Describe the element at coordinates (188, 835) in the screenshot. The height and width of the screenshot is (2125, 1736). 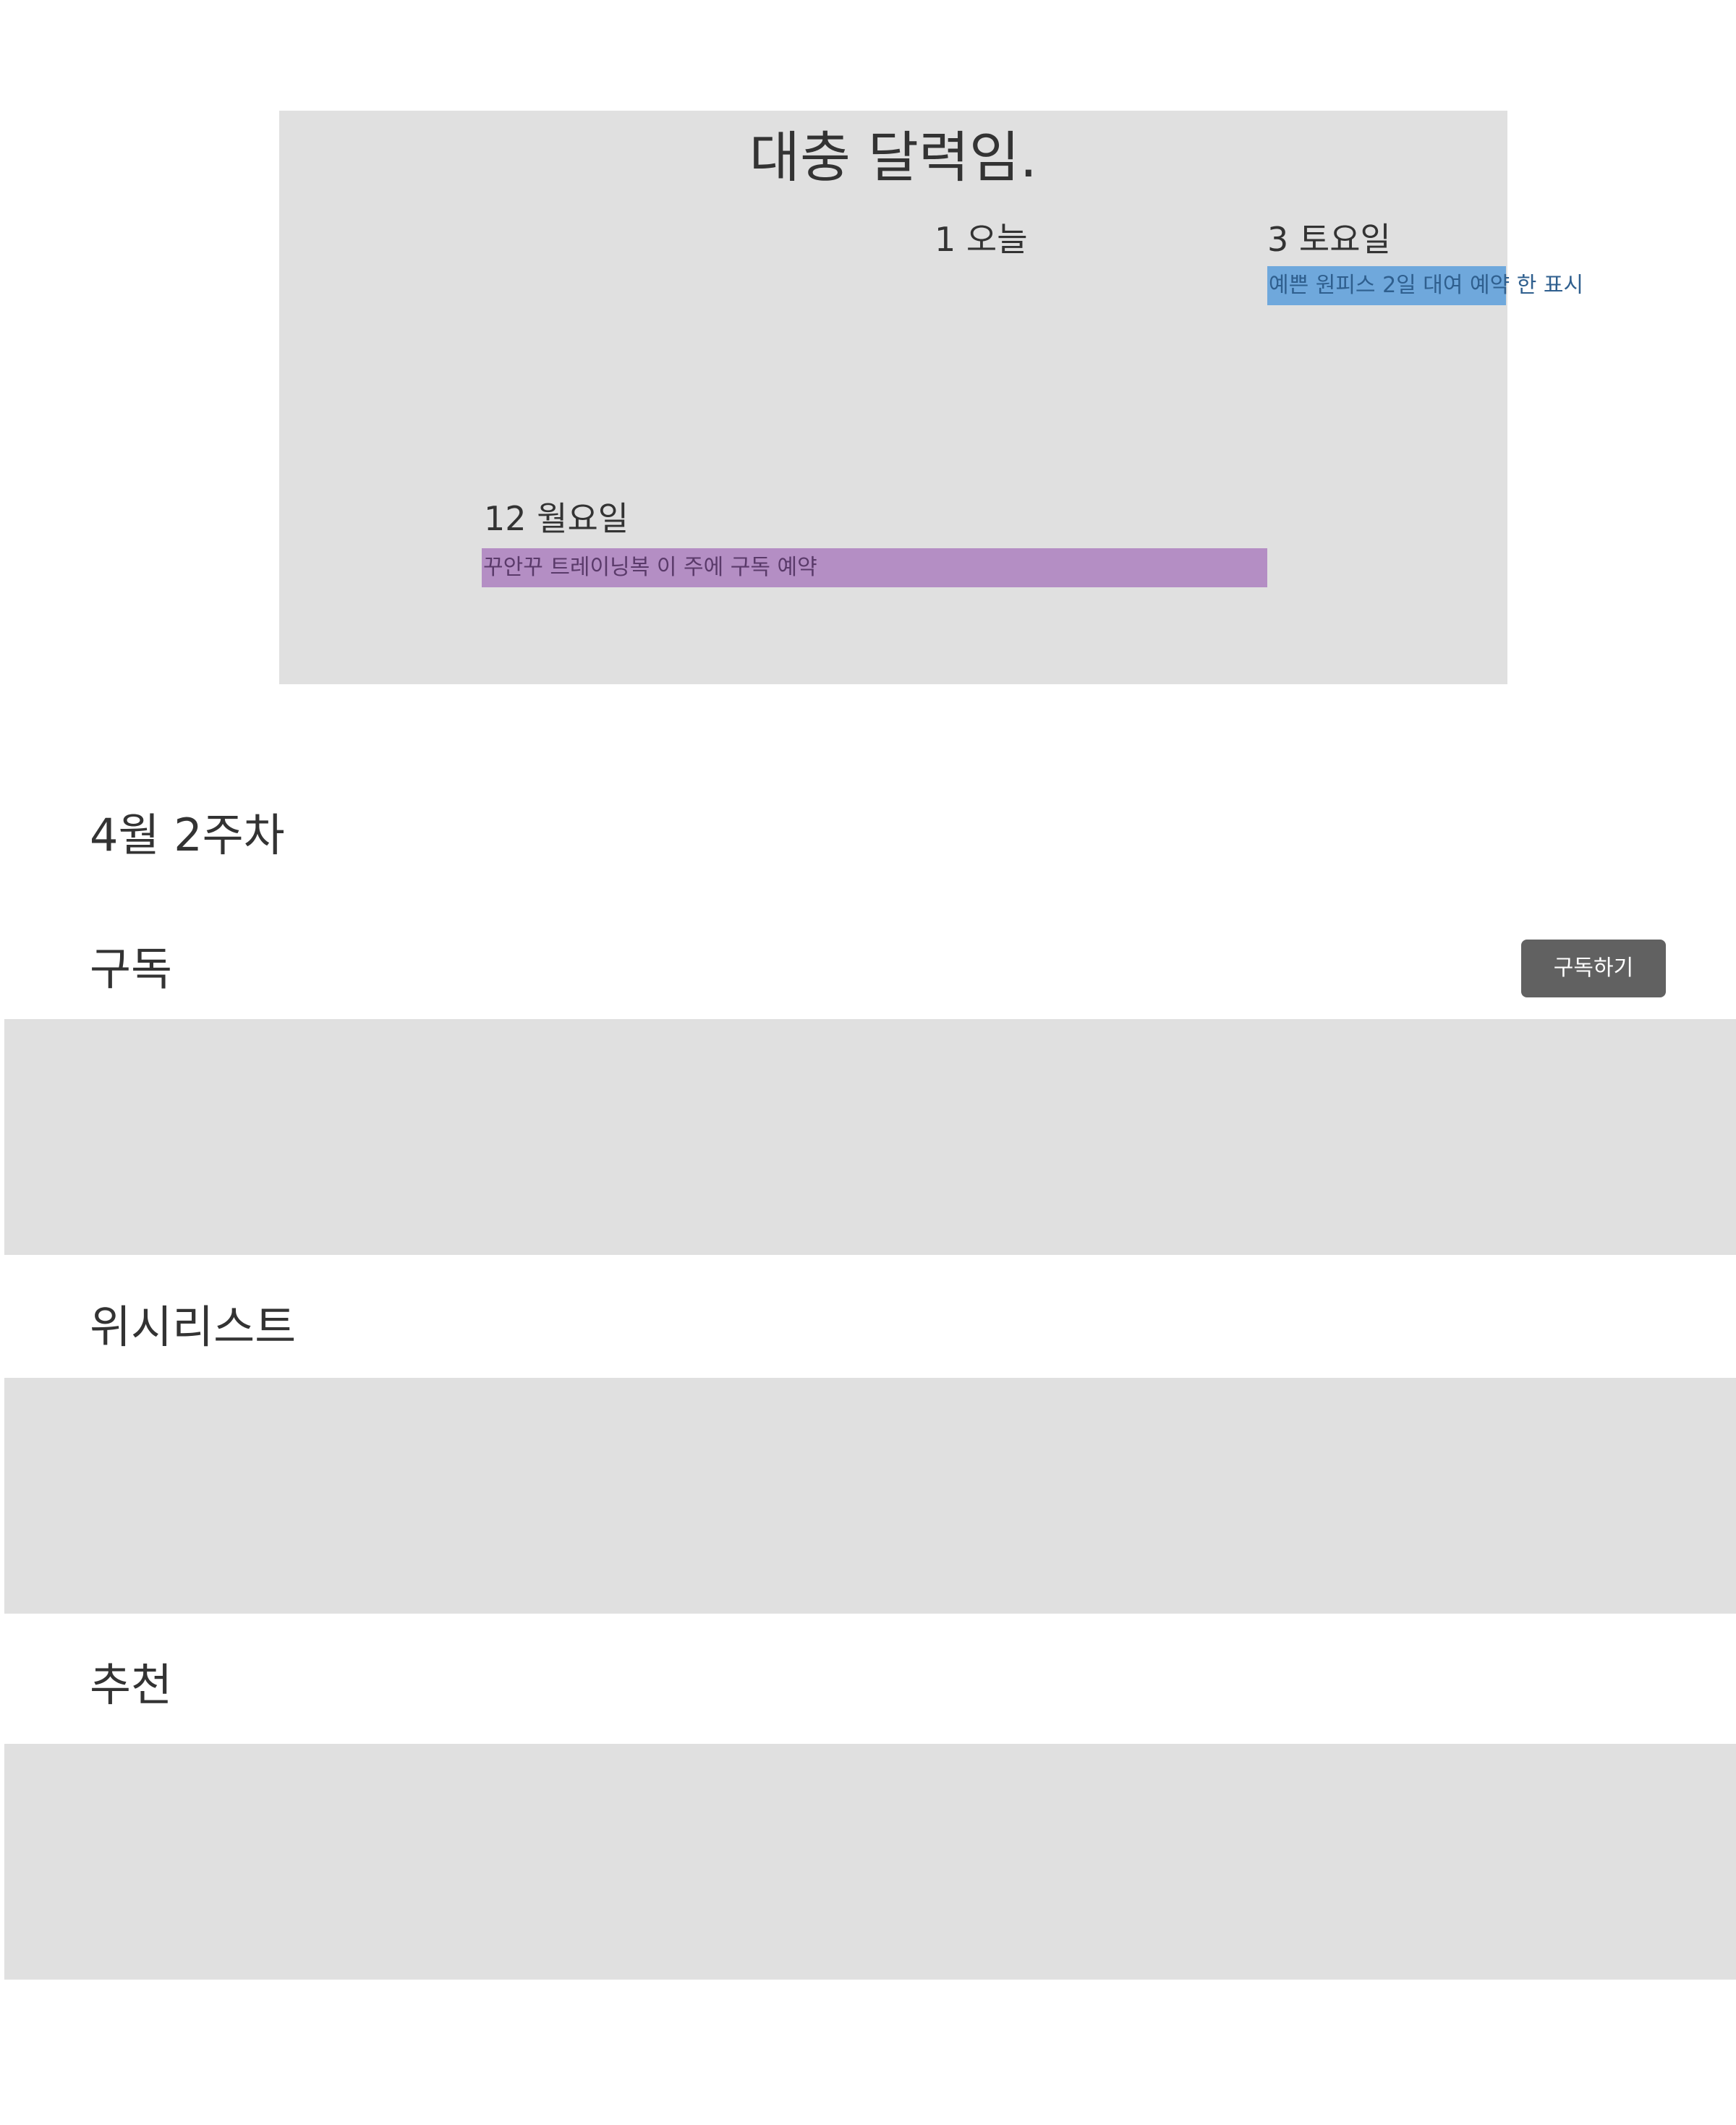
I see `week-title: 4월 2주차` at that location.